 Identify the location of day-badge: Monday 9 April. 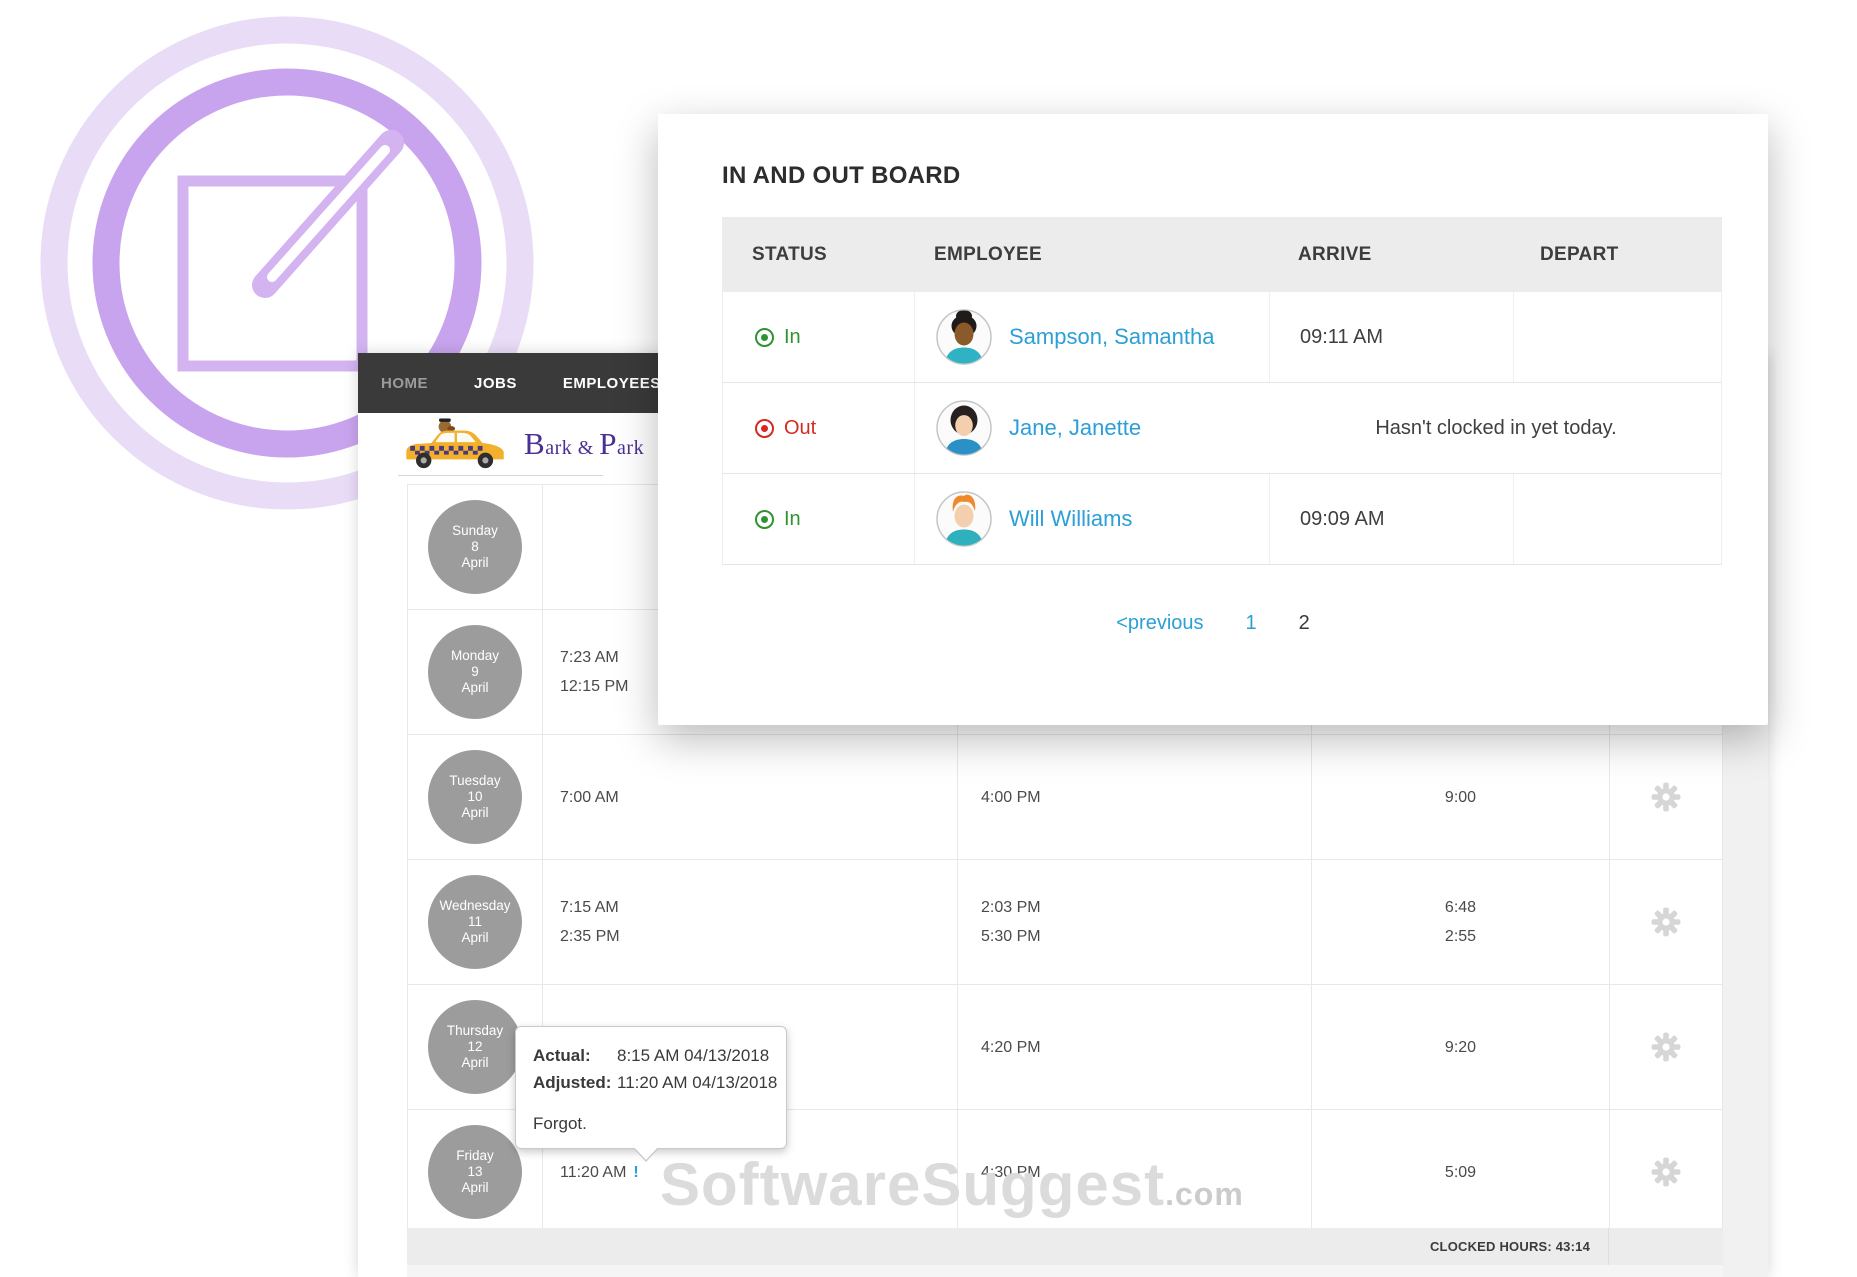
(475, 672).